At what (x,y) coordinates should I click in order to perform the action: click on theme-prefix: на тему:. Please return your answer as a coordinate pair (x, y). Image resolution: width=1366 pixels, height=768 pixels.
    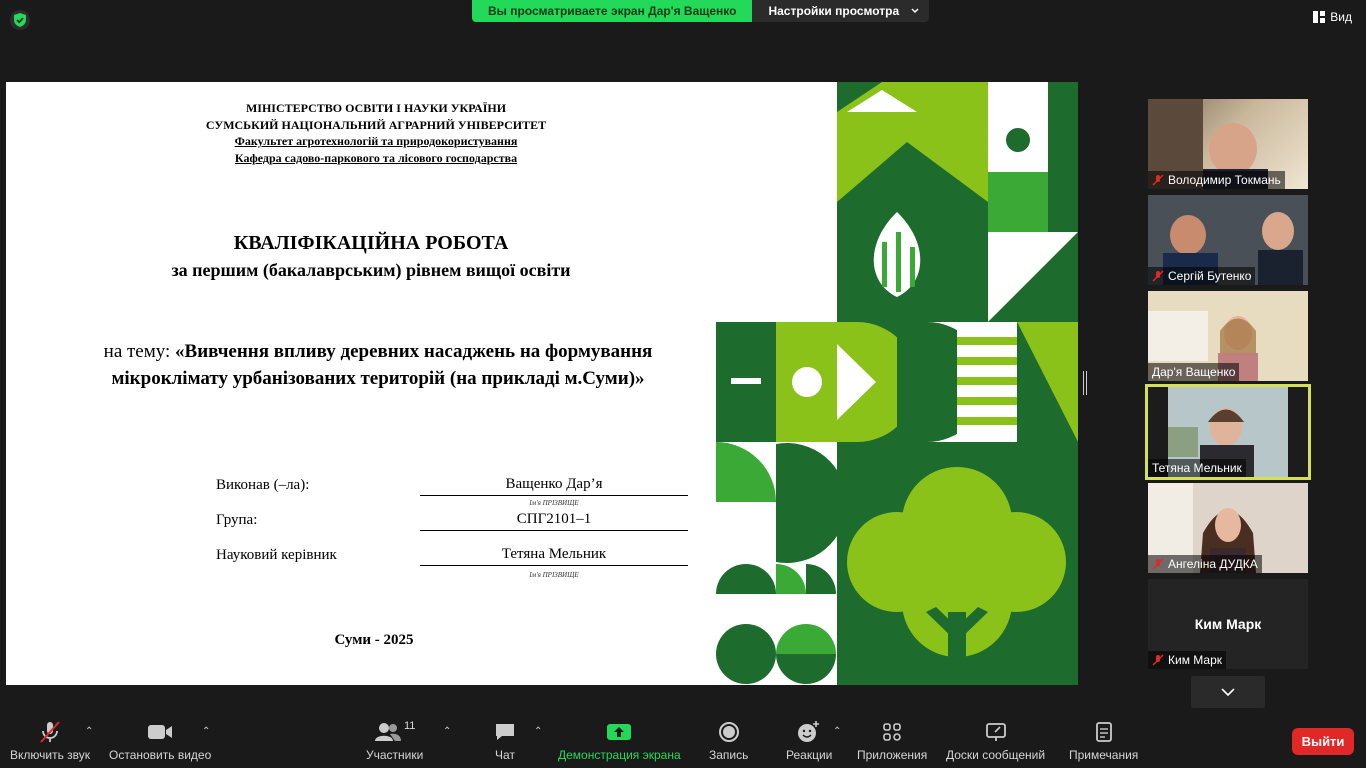
    Looking at the image, I should click on (139, 351).